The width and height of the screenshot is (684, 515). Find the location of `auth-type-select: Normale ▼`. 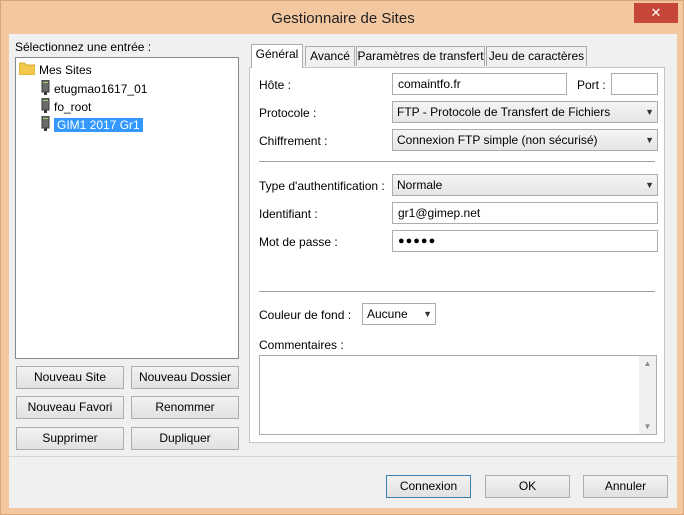

auth-type-select: Normale ▼ is located at coordinates (525, 185).